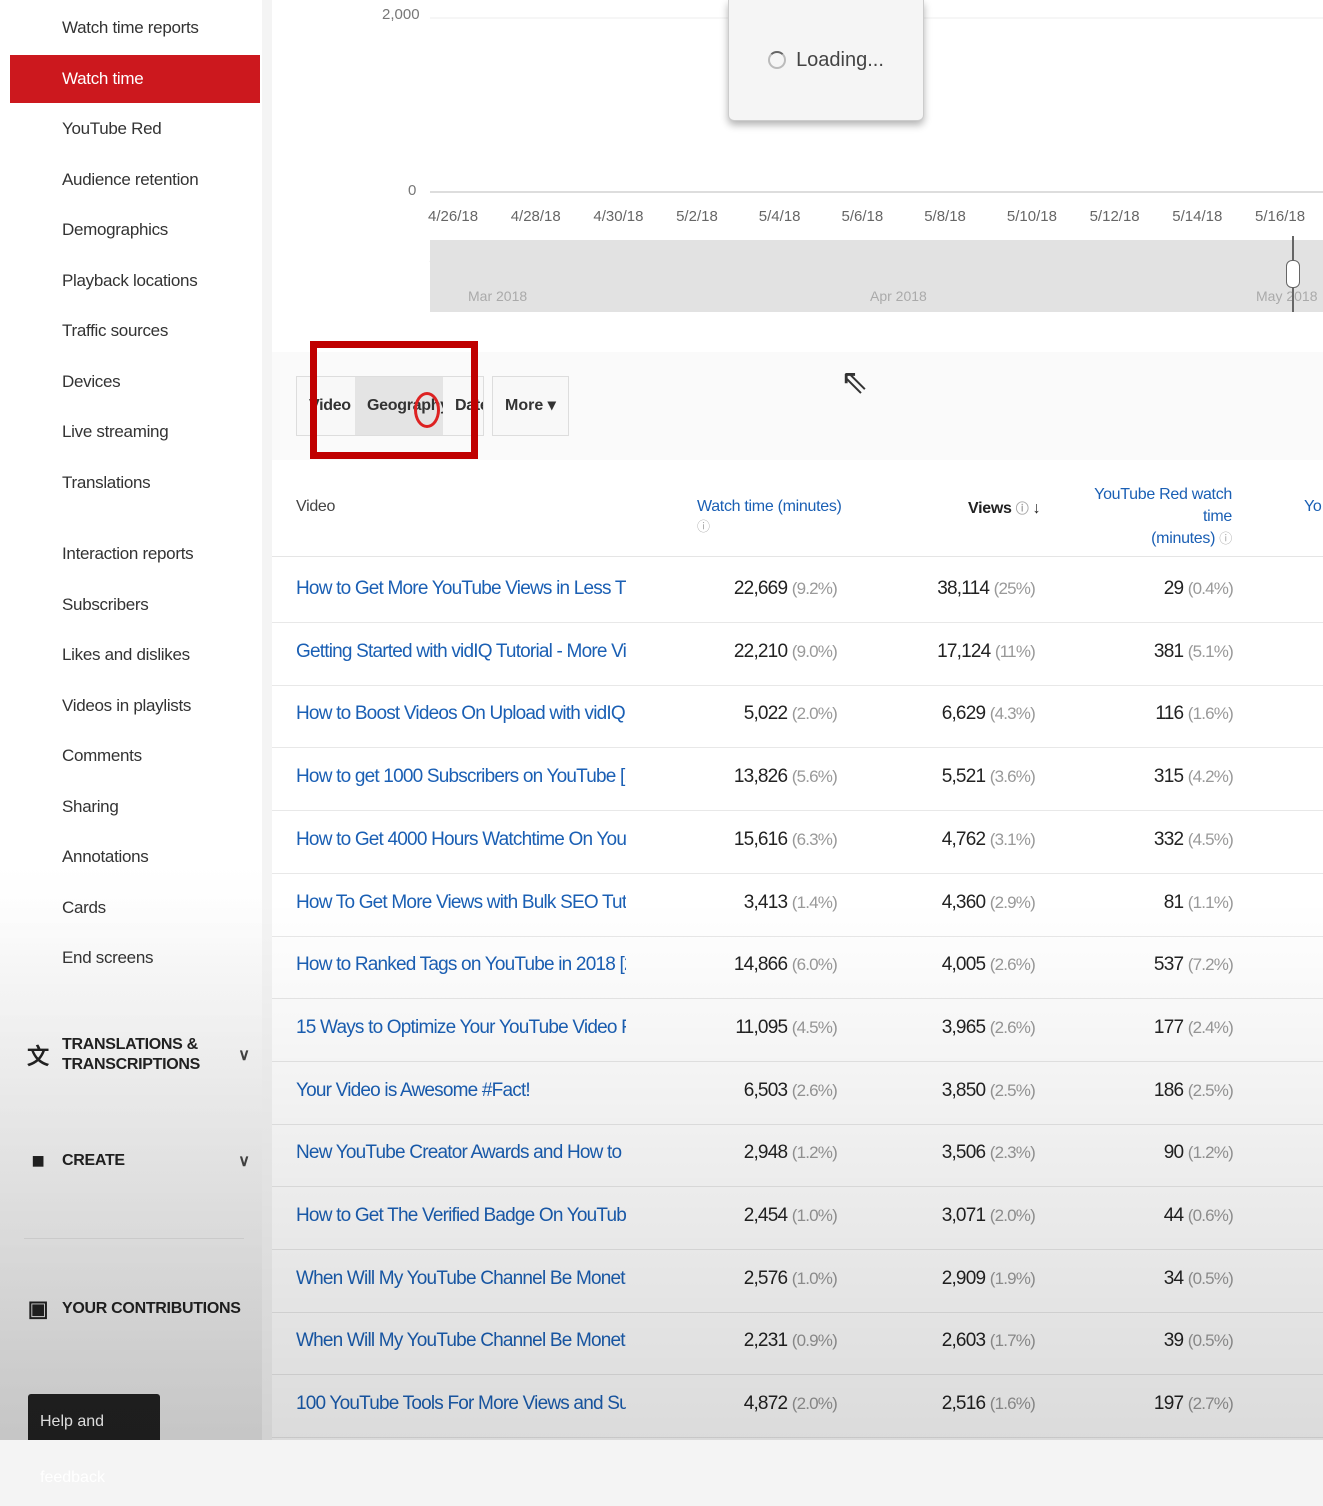 The height and width of the screenshot is (1506, 1323). I want to click on column-header-watch-time: Watch time (minutes) ⓘ, so click(769, 517).